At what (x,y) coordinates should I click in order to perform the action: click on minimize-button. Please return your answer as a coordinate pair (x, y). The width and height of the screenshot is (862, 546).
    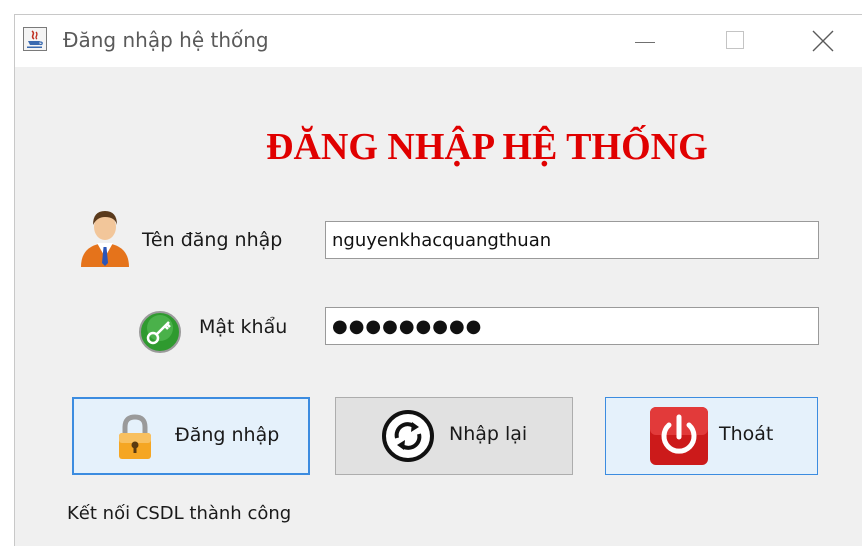
    Looking at the image, I should click on (645, 41).